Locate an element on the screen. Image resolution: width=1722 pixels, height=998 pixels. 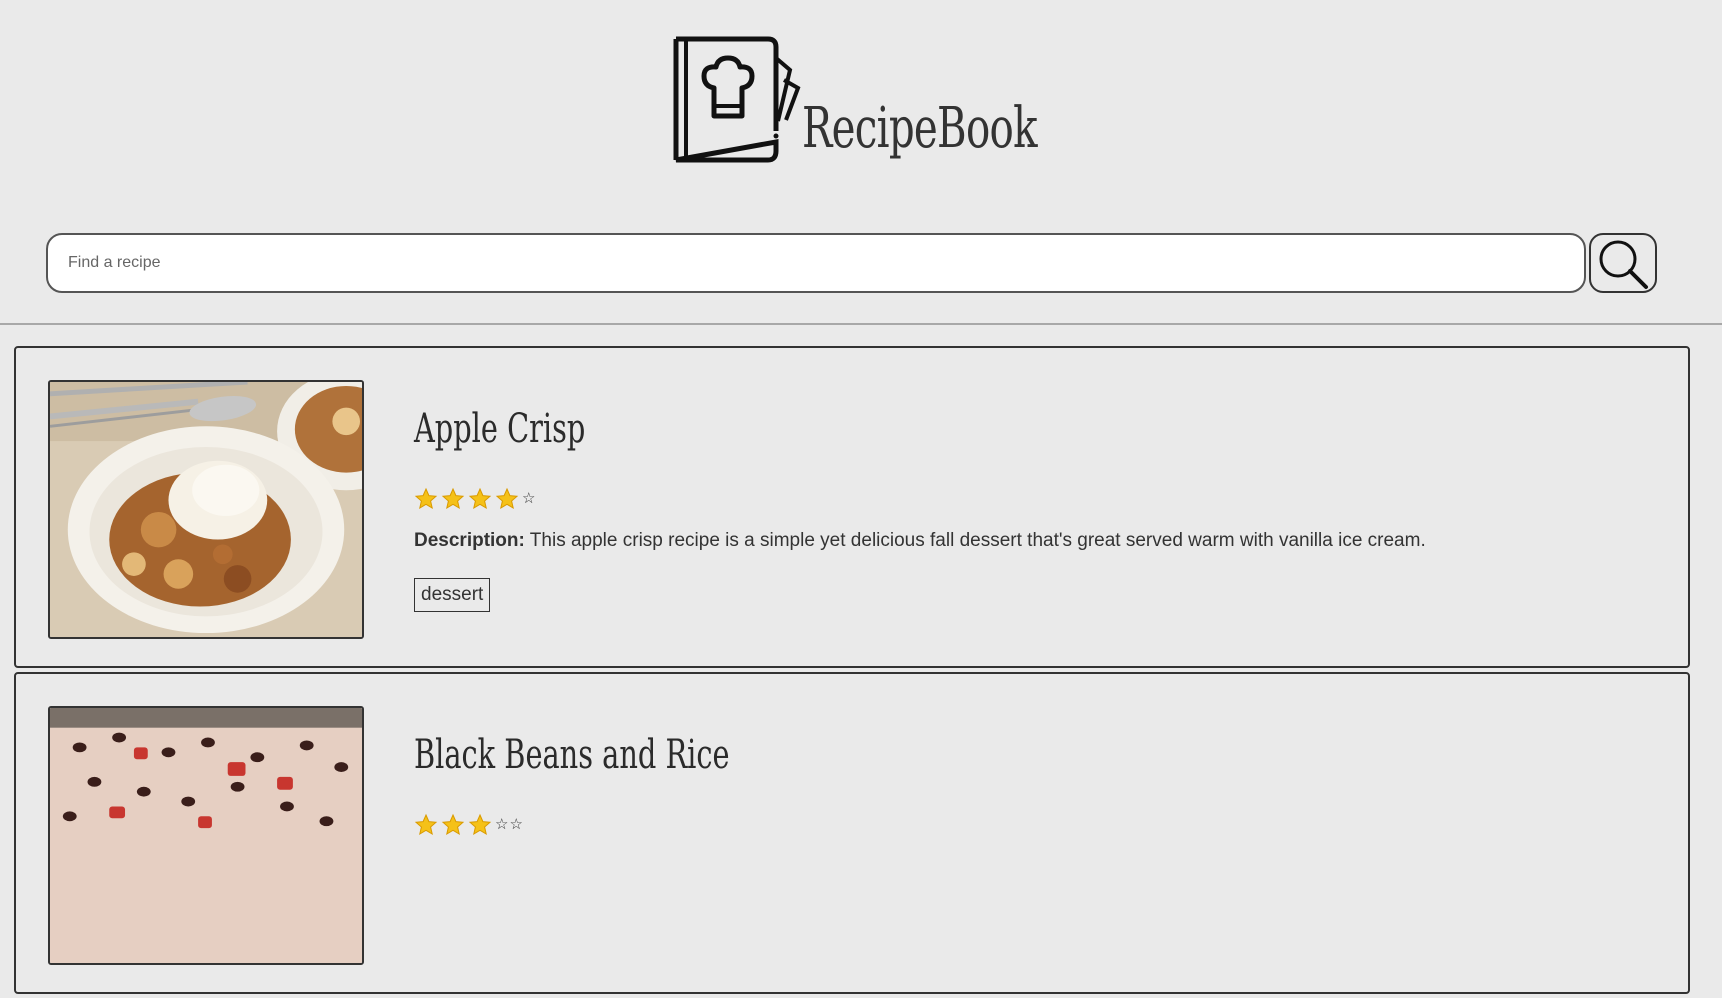
cookbook-chef-hat-icon is located at coordinates (737, 99).